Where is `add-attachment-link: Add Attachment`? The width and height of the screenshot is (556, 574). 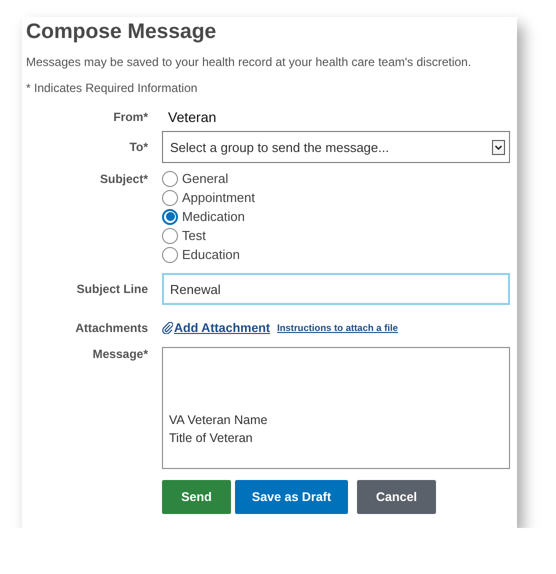 add-attachment-link: Add Attachment is located at coordinates (216, 328).